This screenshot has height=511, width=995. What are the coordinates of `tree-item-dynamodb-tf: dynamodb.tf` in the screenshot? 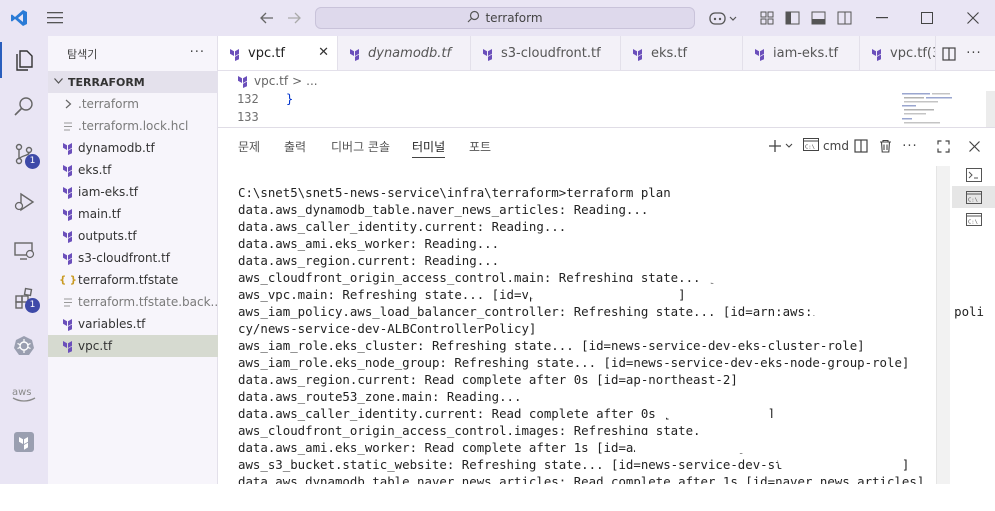 It's located at (133, 148).